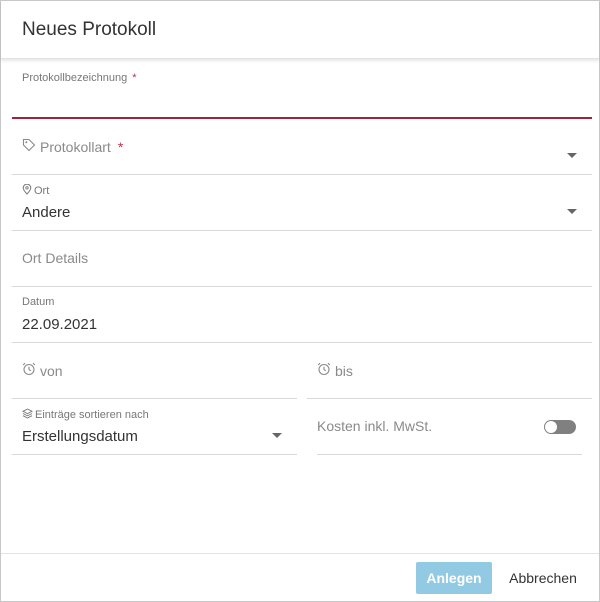 This screenshot has height=602, width=600. I want to click on sort-order-label: Einträge sortieren nach, so click(85, 415).